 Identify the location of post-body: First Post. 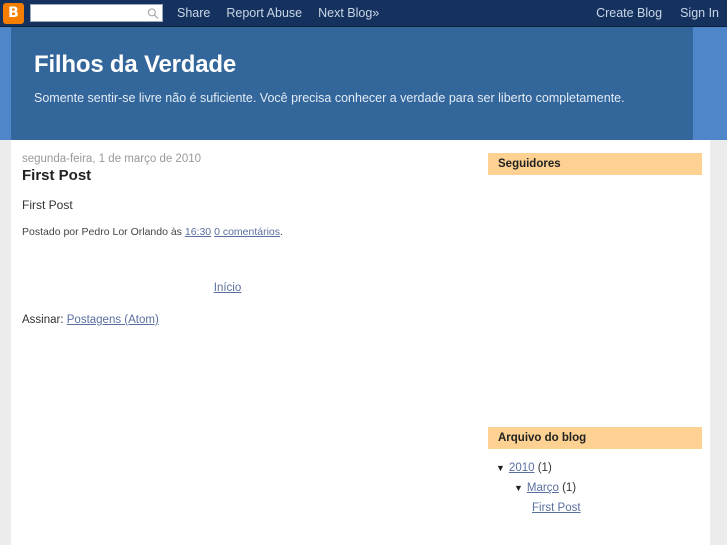
(47, 205).